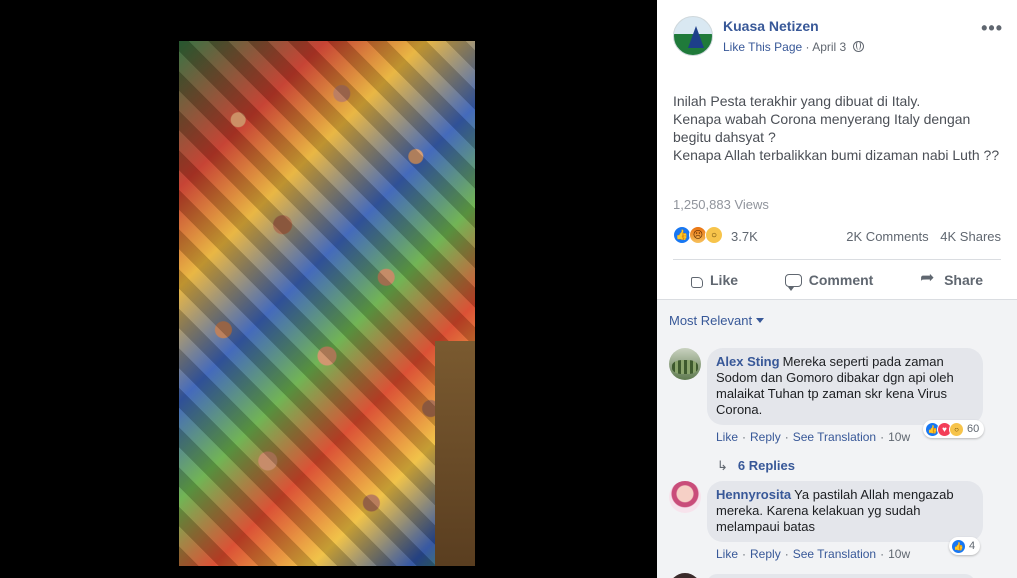  I want to click on share-button: Share, so click(951, 280).